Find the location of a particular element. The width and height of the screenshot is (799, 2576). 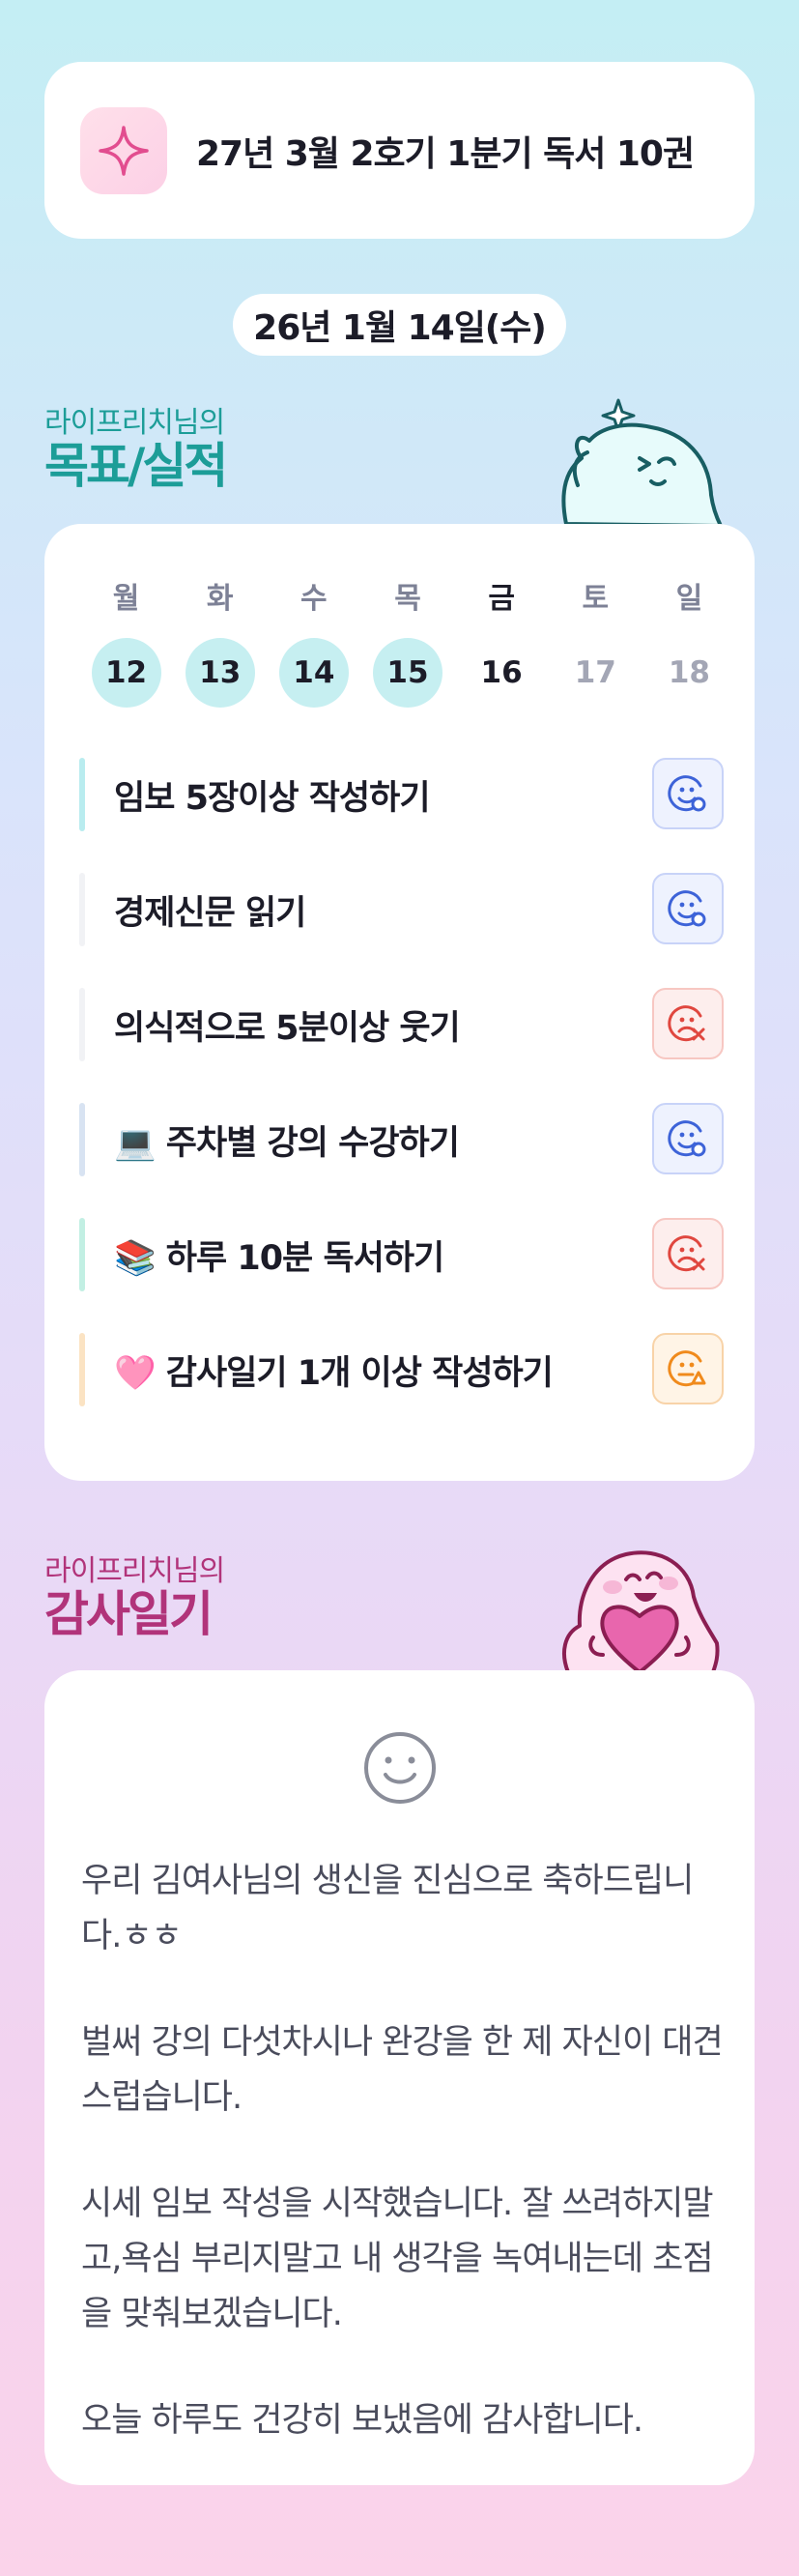

weekday-header: 월 화 수 목 금 토 일 is located at coordinates (407, 595).